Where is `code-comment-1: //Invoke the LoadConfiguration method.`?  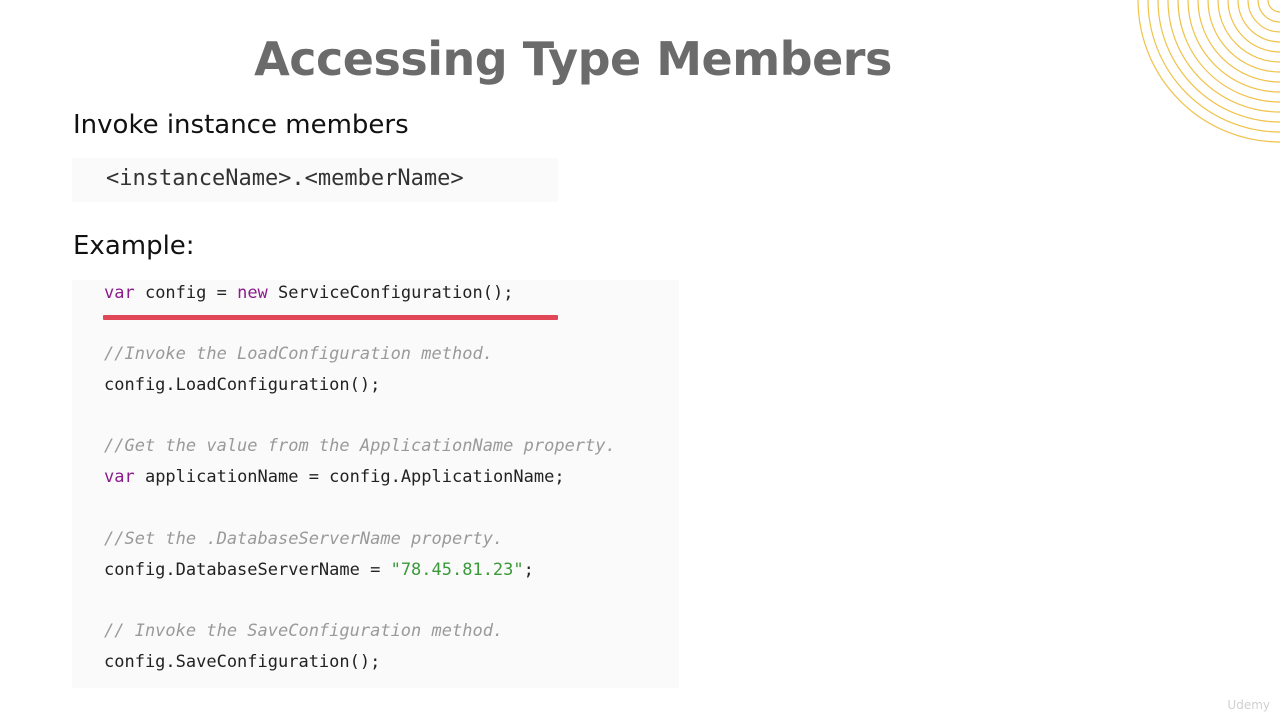
code-comment-1: //Invoke the LoadConfiguration method. is located at coordinates (298, 354).